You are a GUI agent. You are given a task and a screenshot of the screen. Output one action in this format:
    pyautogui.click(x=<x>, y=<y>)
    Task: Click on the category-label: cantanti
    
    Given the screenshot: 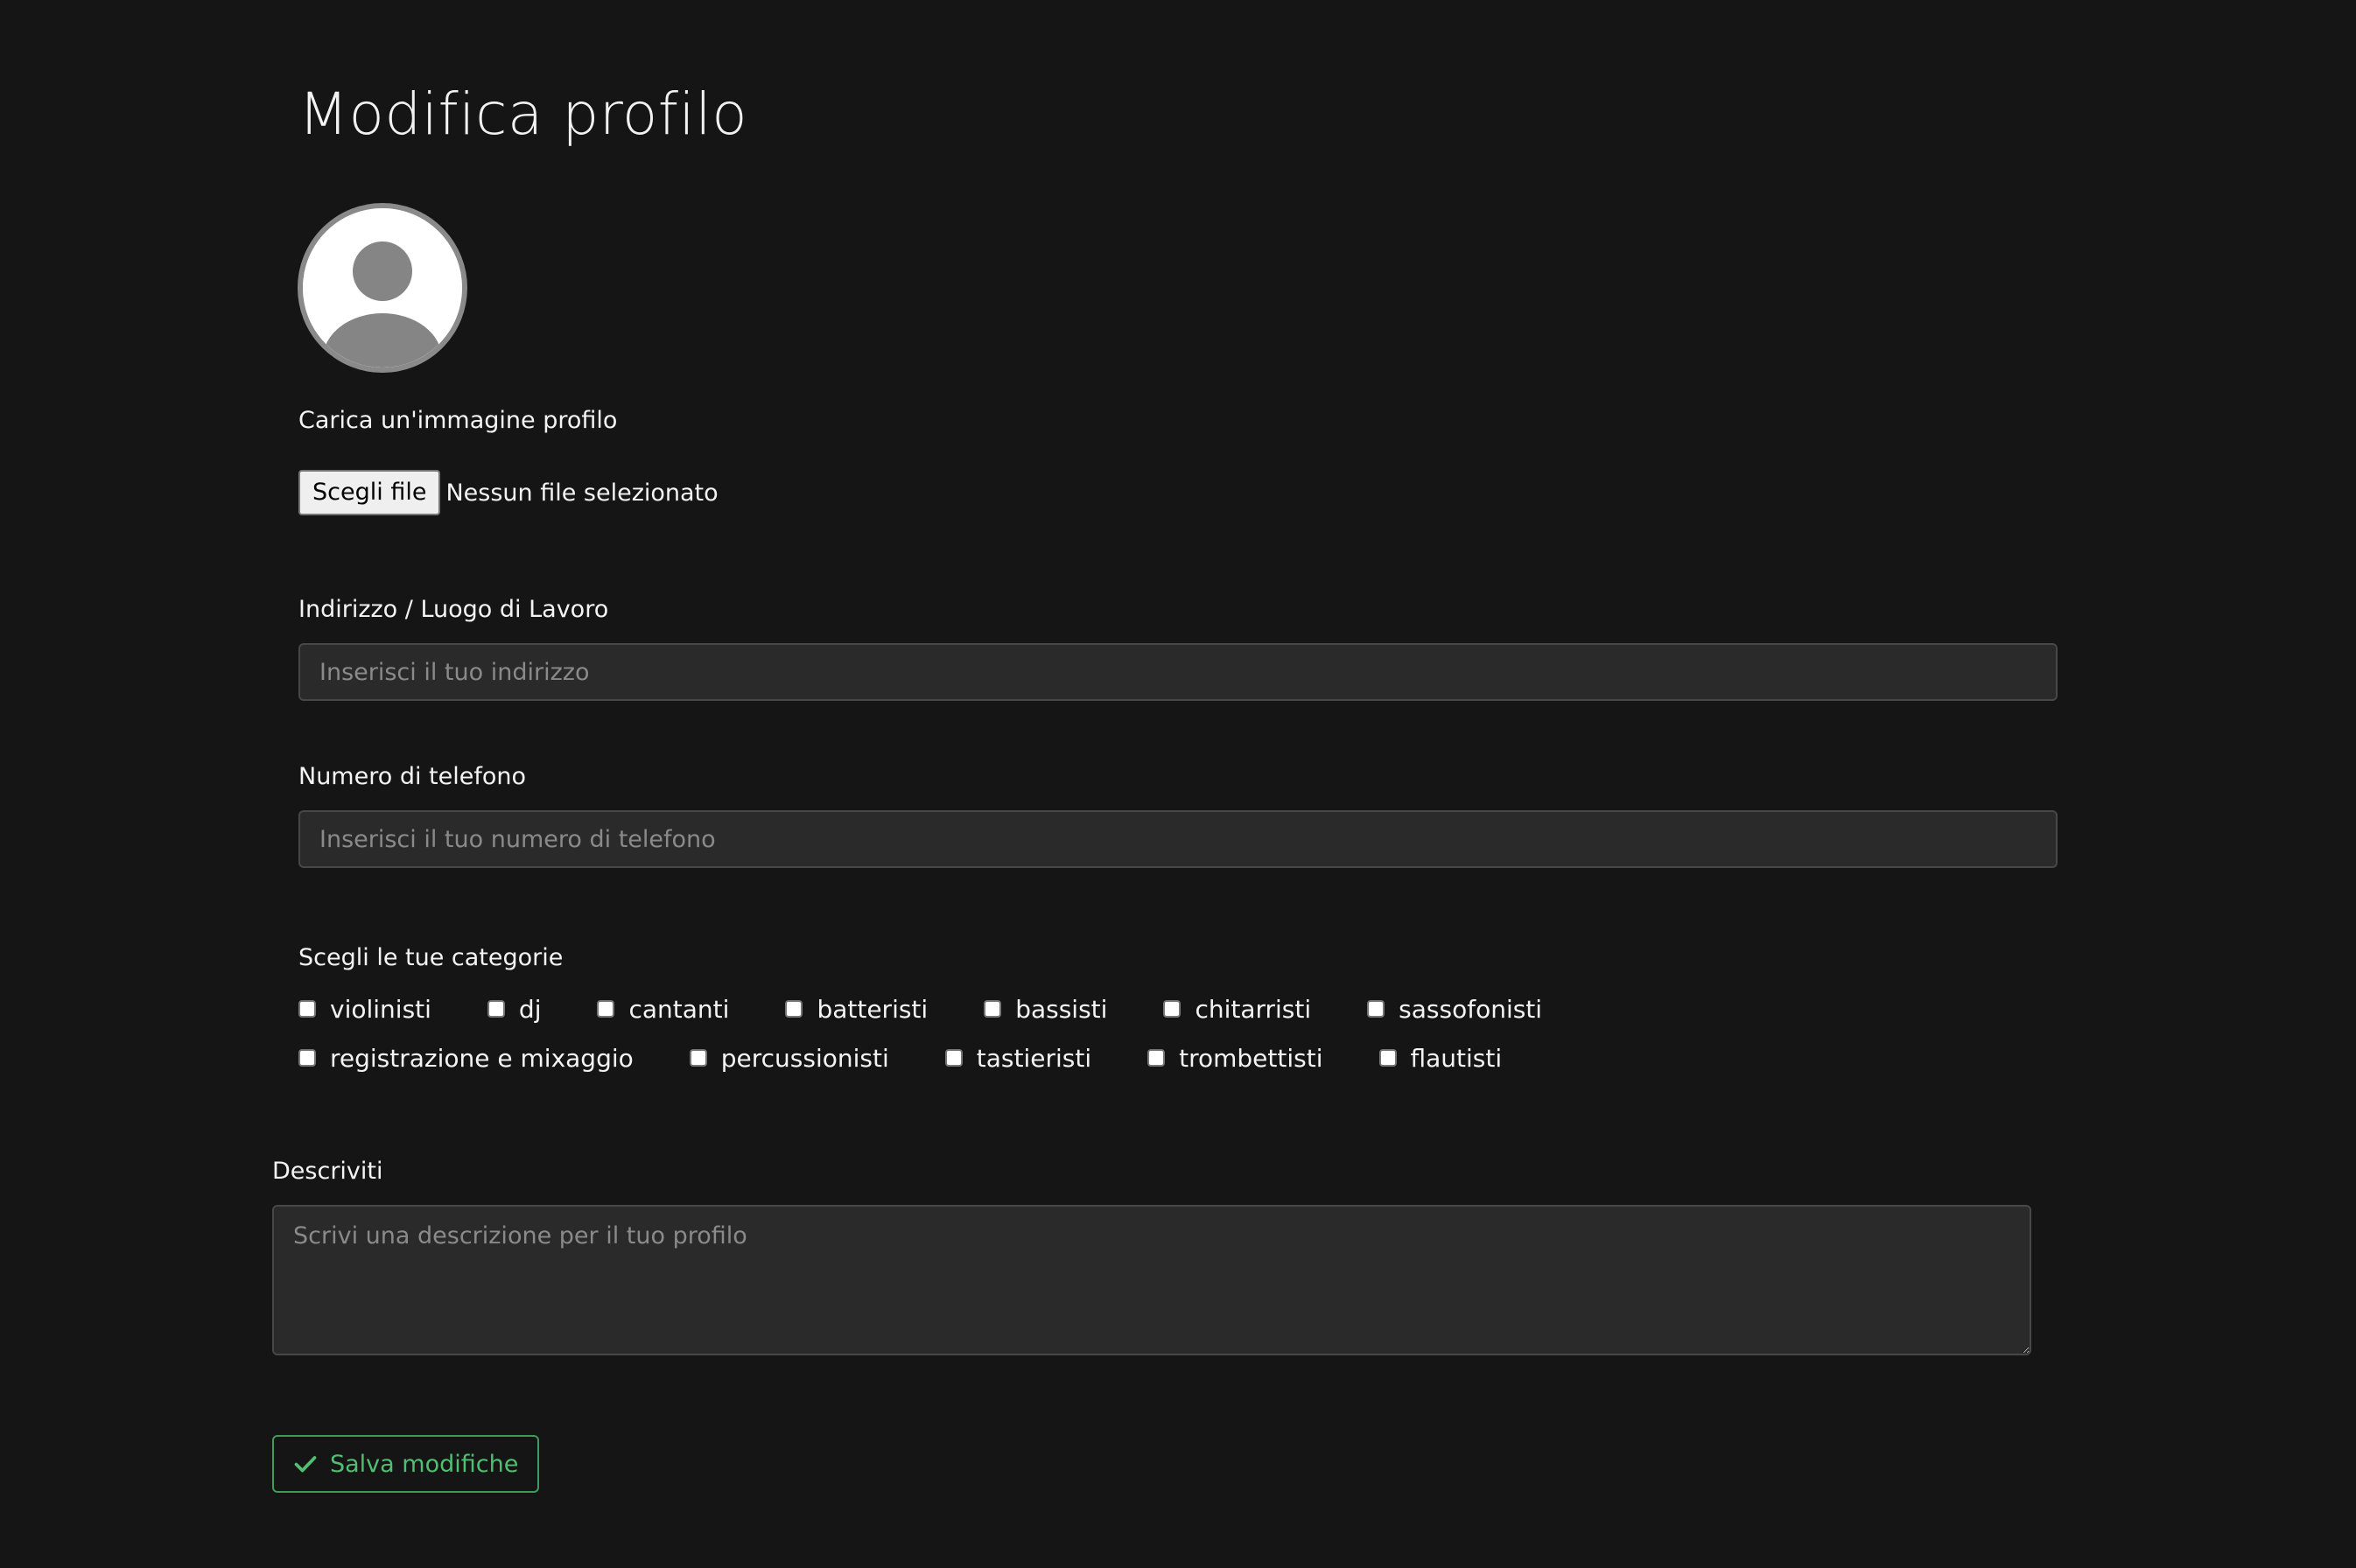 What is the action you would take?
    pyautogui.click(x=679, y=1009)
    